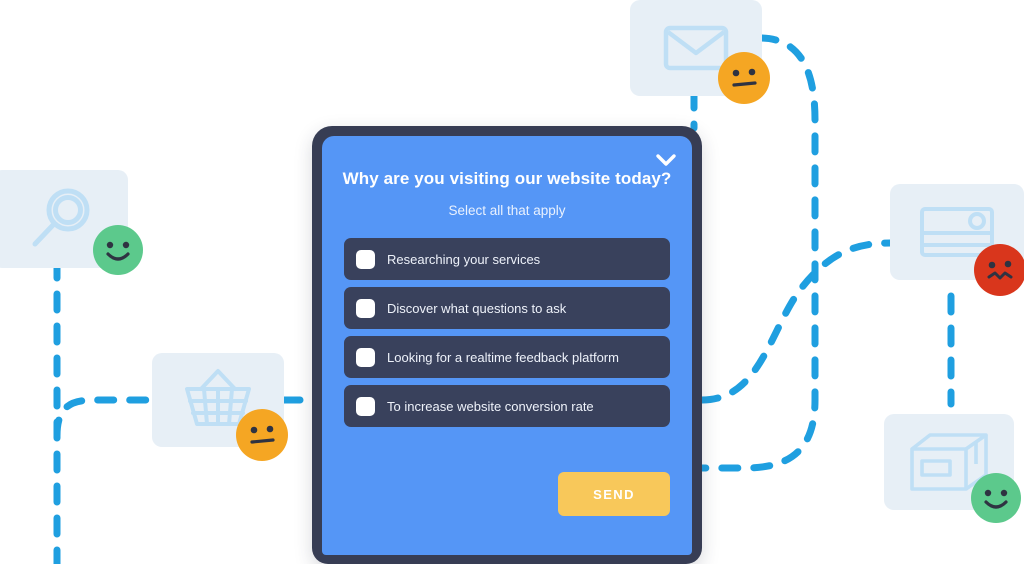 Image resolution: width=1024 pixels, height=564 pixels. I want to click on emoji-angry-credit-card, so click(999, 270).